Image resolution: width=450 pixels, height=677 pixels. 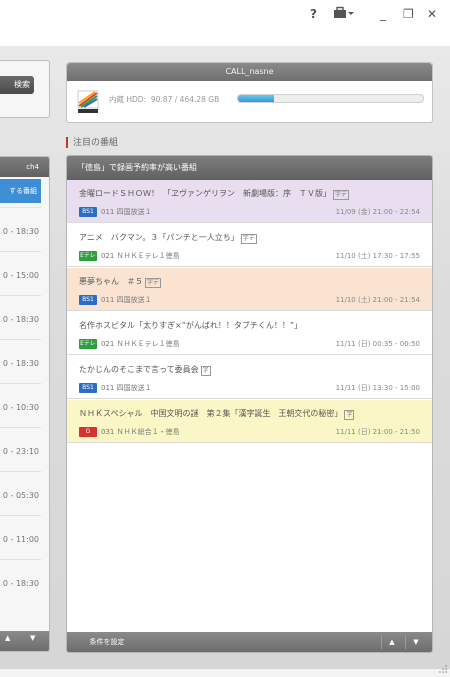 I want to click on left-list-time: 0 - 15:00, so click(x=19, y=275).